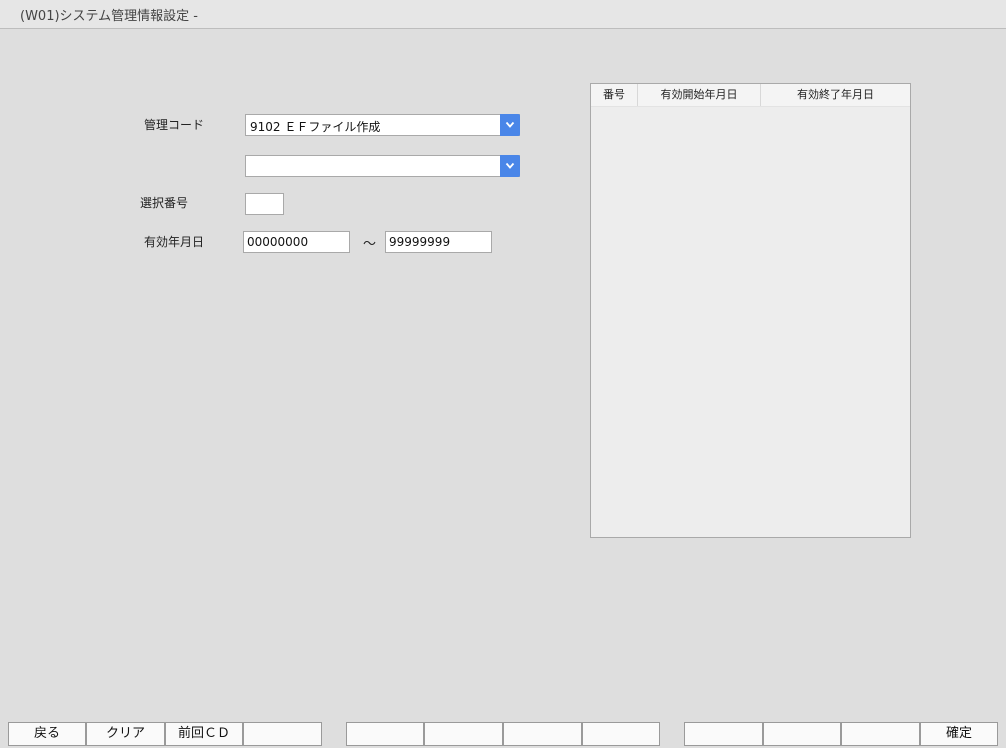 The width and height of the screenshot is (1006, 748). I want to click on management-code-dropdown-button, so click(510, 125).